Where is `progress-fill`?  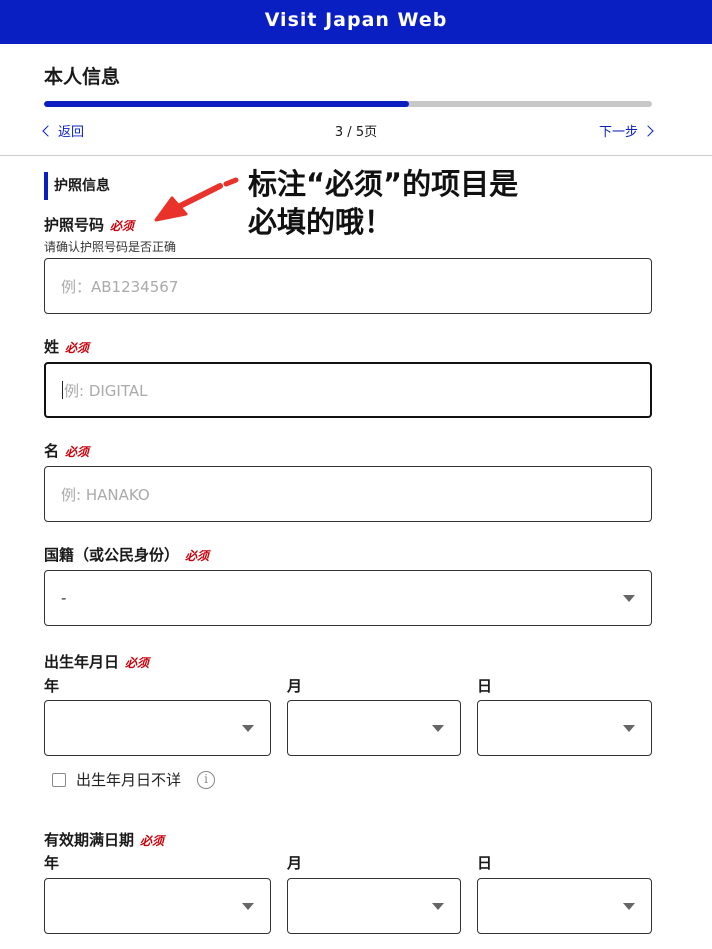 progress-fill is located at coordinates (226, 104).